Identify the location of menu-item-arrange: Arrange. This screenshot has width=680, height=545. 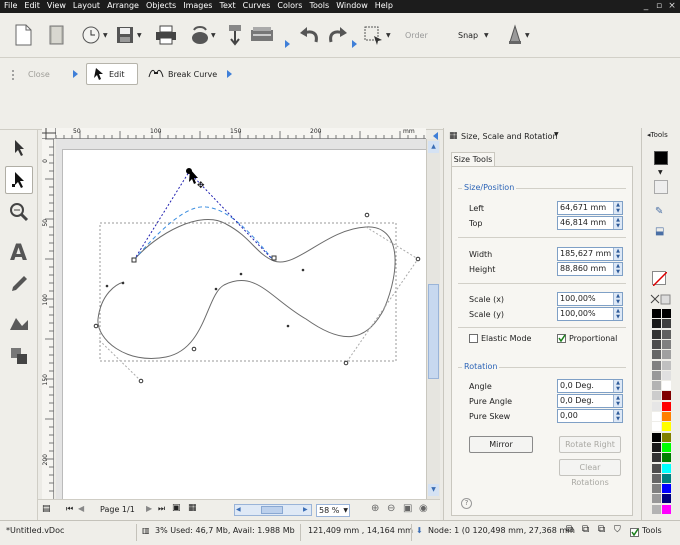
(123, 5).